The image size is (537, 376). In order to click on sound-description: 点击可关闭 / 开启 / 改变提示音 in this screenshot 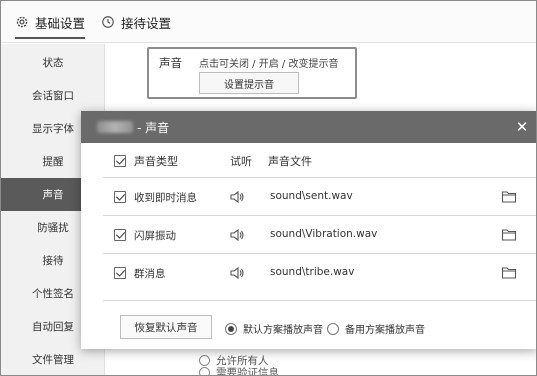, I will do `click(269, 64)`.